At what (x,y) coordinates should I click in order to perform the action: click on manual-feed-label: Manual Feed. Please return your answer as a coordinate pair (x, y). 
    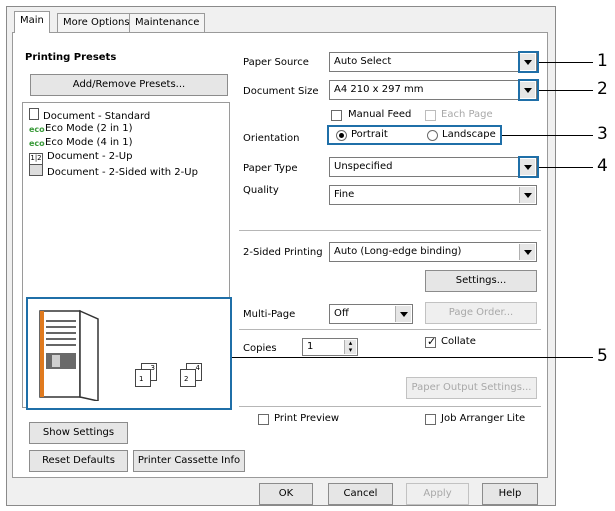
    Looking at the image, I should click on (380, 114).